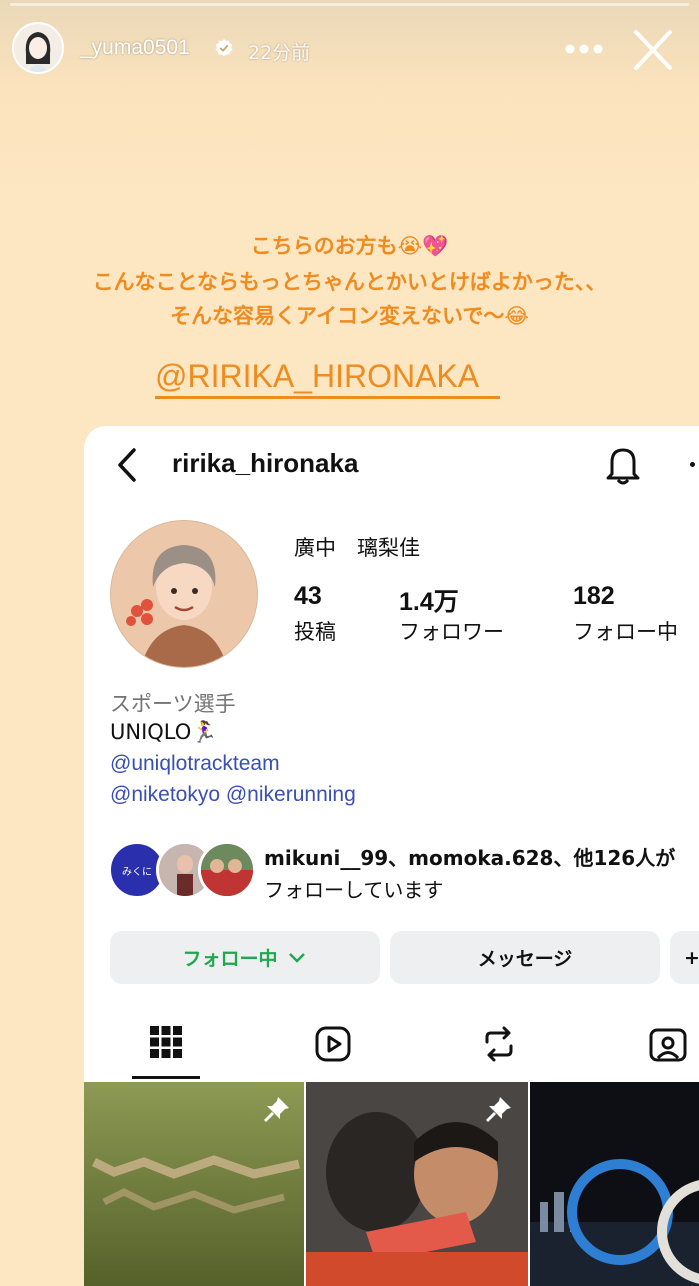 The image size is (699, 1286). Describe the element at coordinates (653, 50) in the screenshot. I see `close-icon` at that location.